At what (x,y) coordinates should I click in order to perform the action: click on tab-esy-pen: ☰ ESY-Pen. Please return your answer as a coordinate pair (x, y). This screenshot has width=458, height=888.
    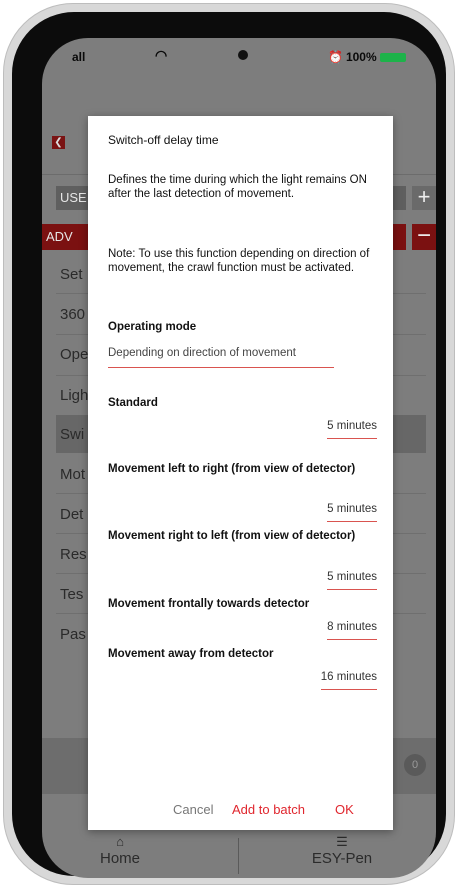
    Looking at the image, I should click on (342, 850).